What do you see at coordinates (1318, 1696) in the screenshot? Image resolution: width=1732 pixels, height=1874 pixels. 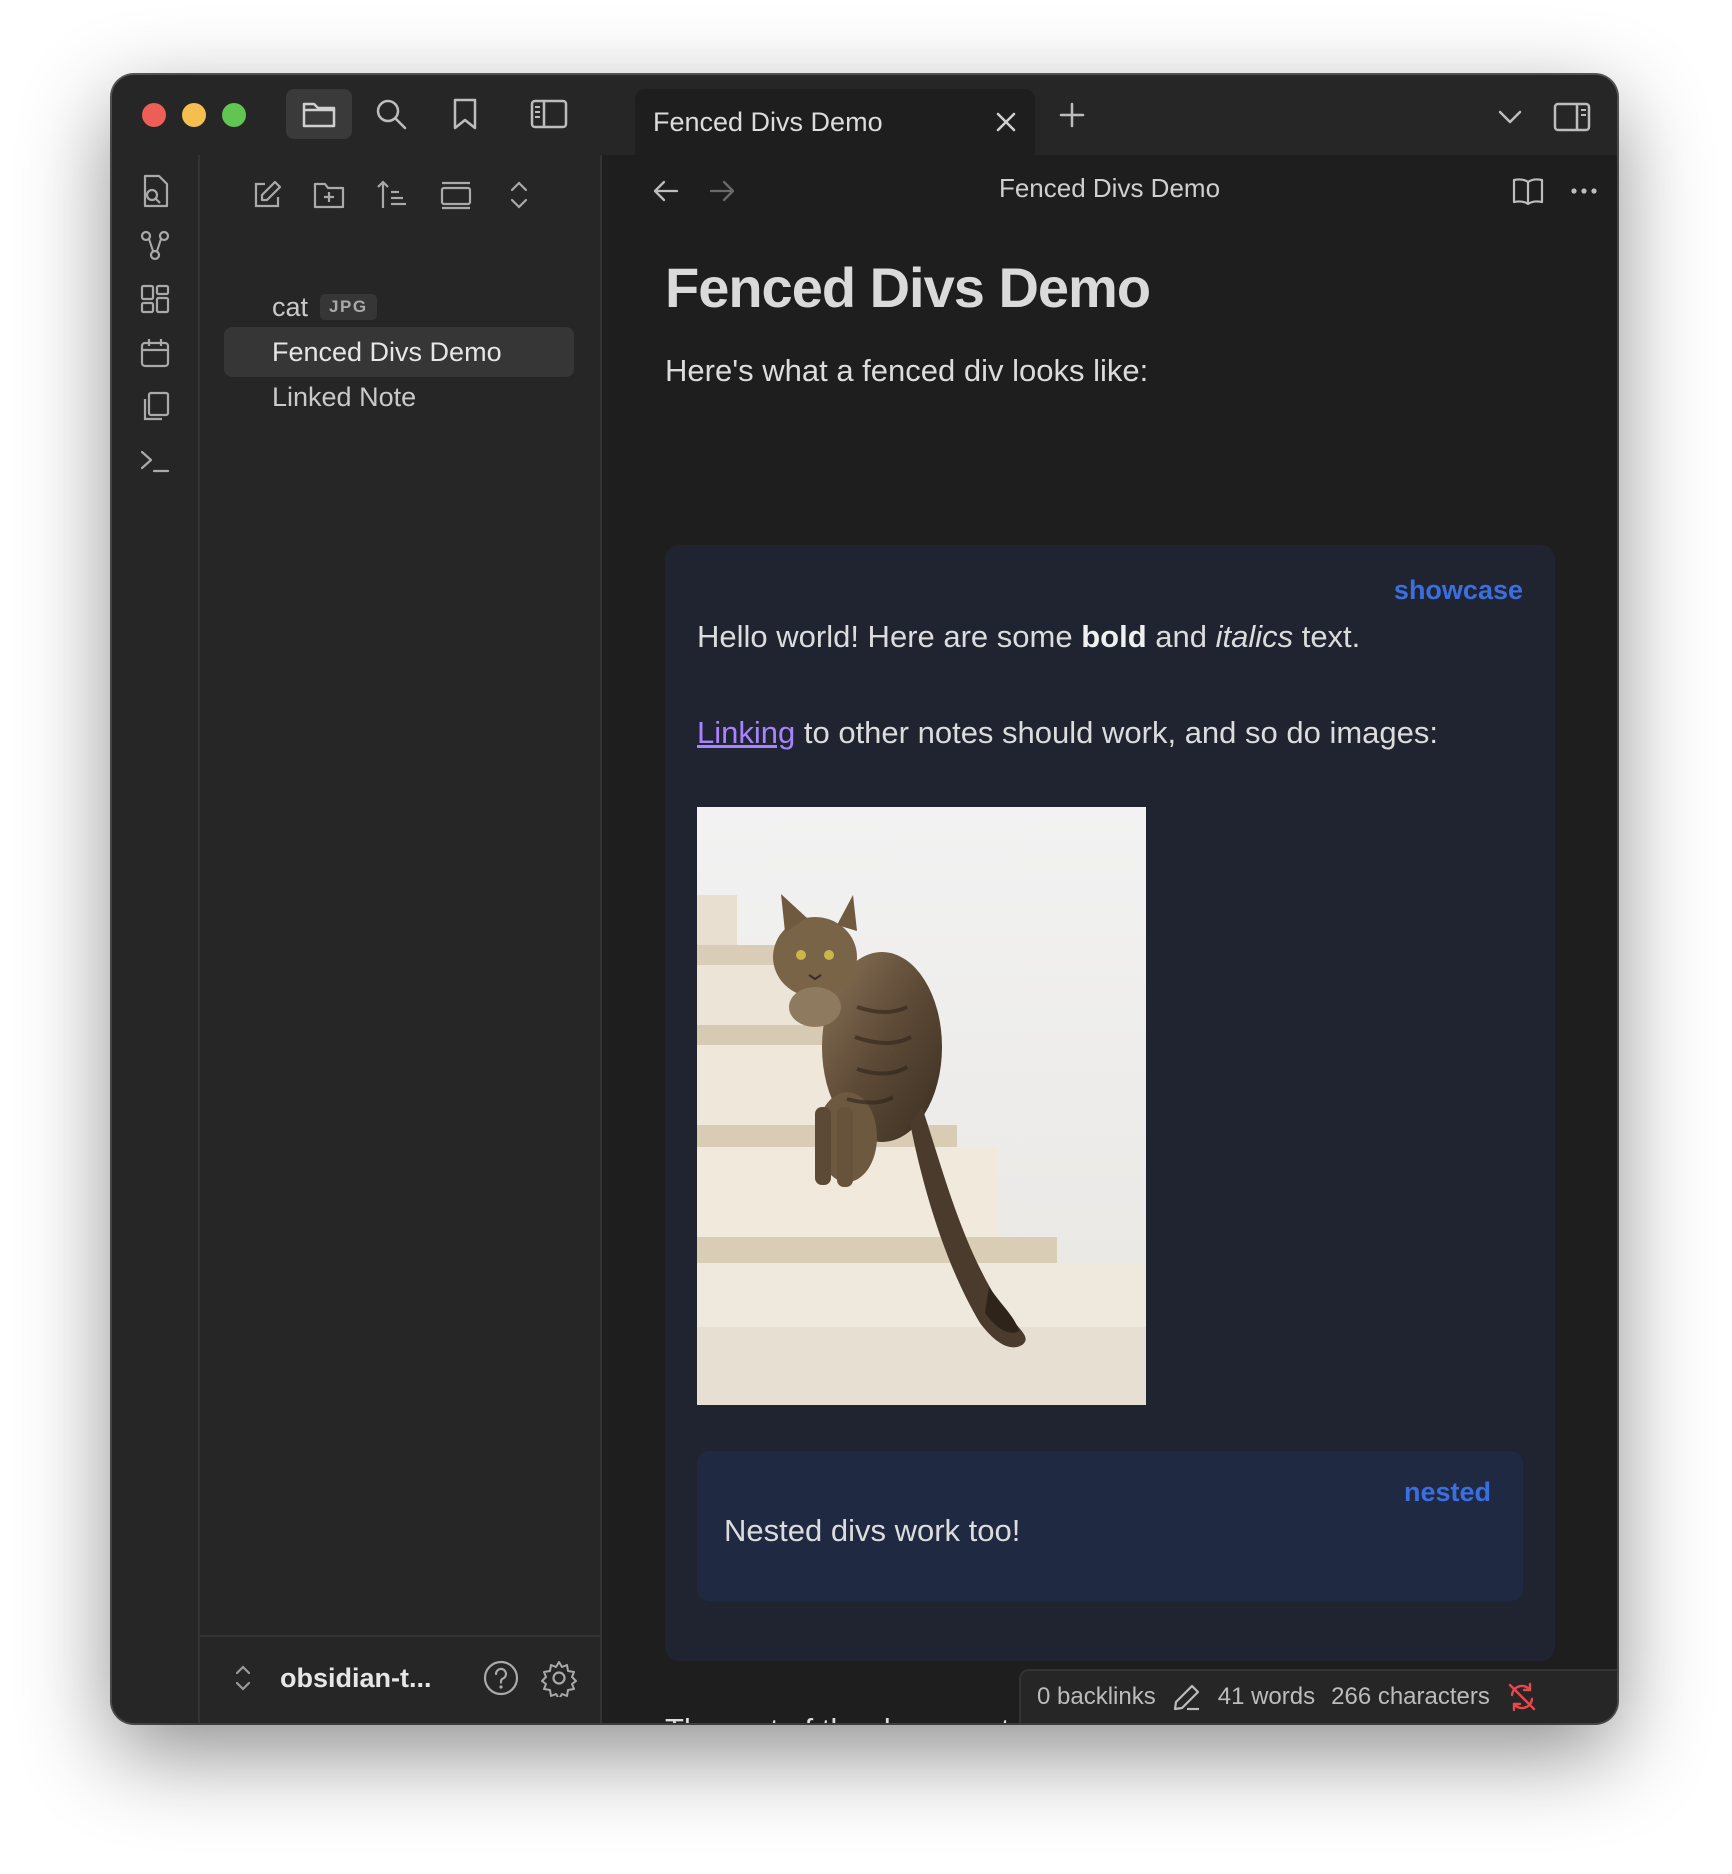 I see `status-bar: 0 backlinks 41 words 266 characters` at bounding box center [1318, 1696].